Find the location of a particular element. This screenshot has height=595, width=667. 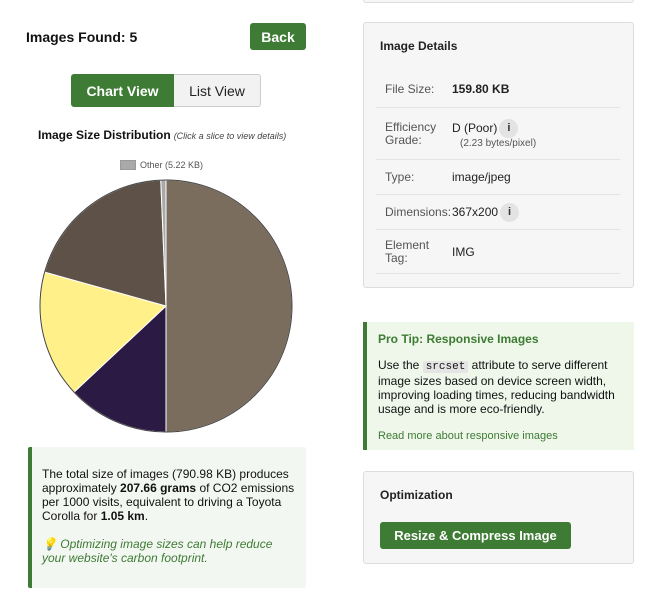

detail-row-file-size: File Size: 159.80 KB is located at coordinates (498, 89).